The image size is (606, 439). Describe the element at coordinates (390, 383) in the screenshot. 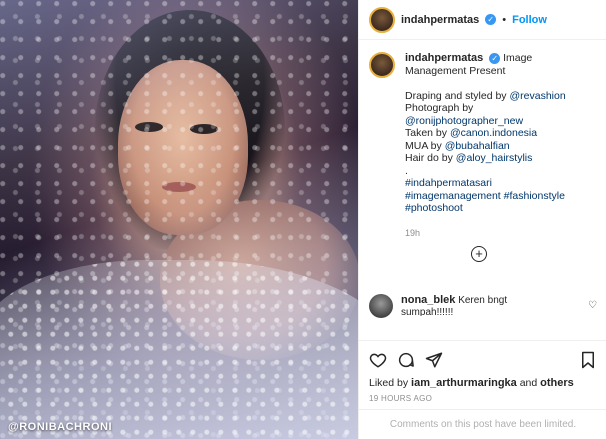

I see `likes-prefix: Liked by` at that location.